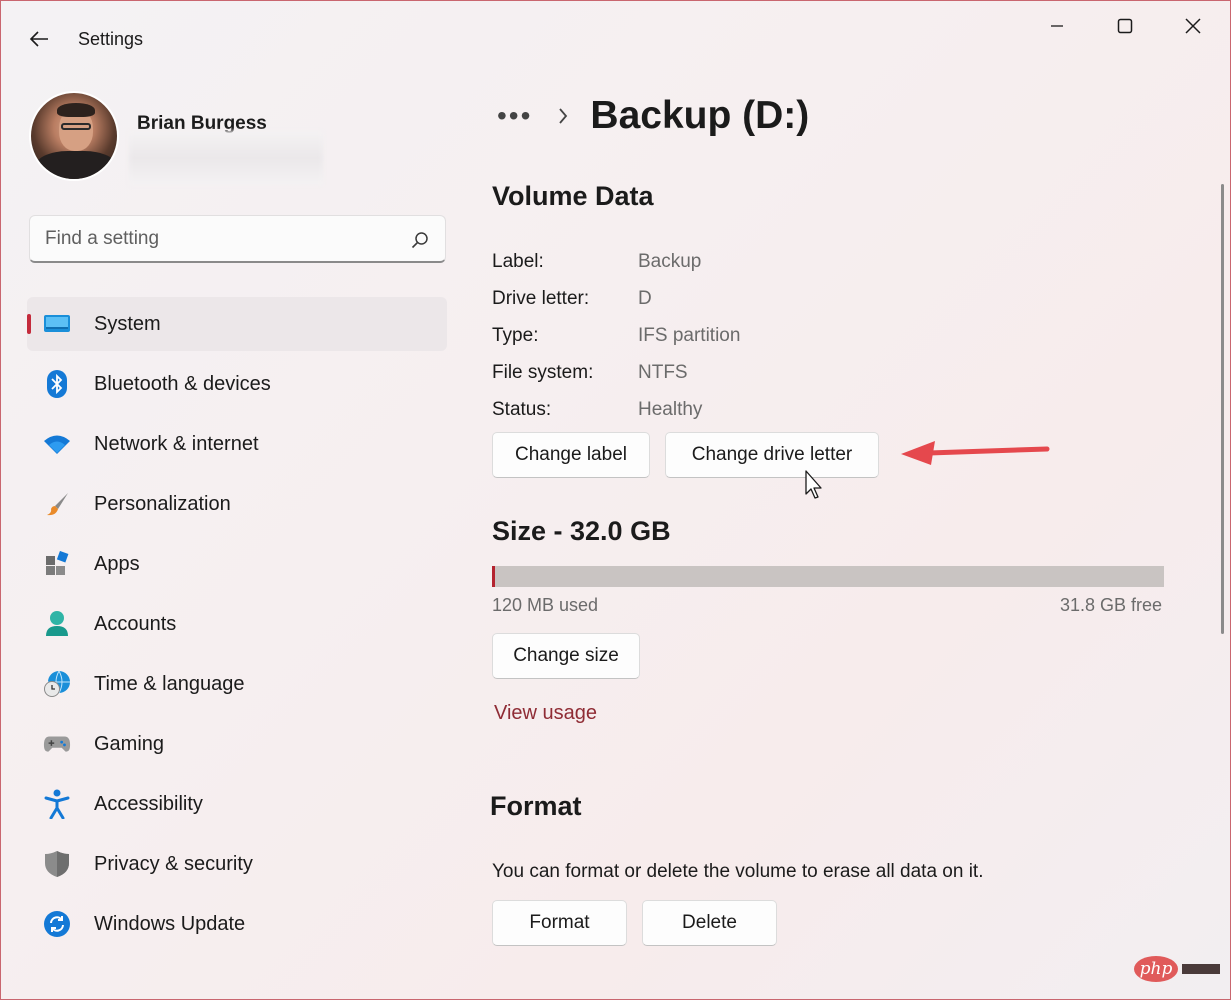 The height and width of the screenshot is (1000, 1231). What do you see at coordinates (559, 923) in the screenshot?
I see `format-button: Format` at bounding box center [559, 923].